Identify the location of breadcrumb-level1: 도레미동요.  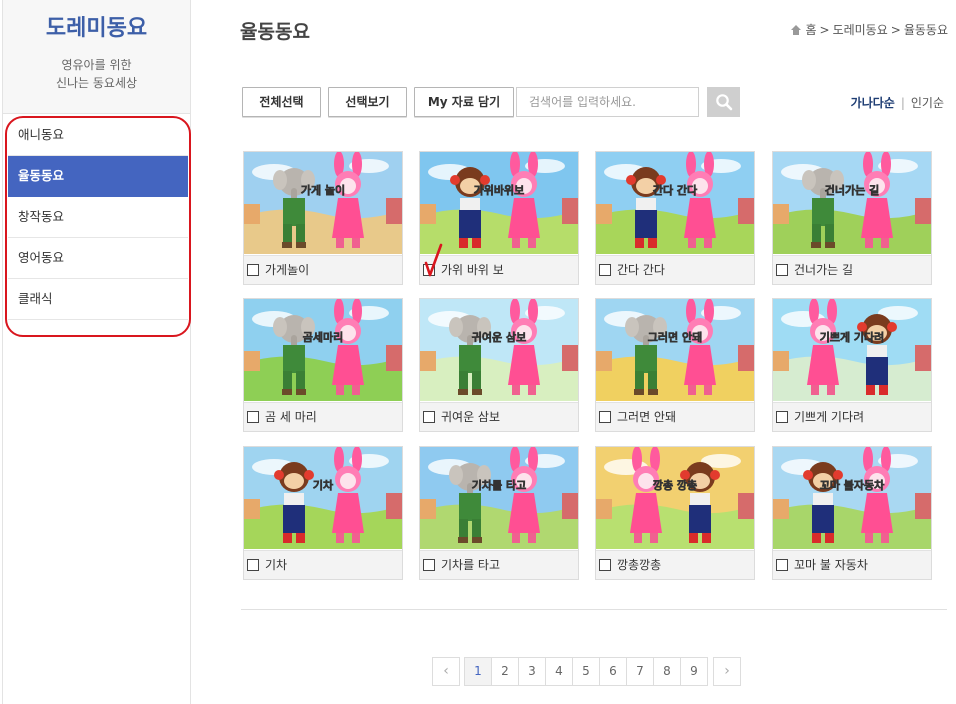
(860, 29).